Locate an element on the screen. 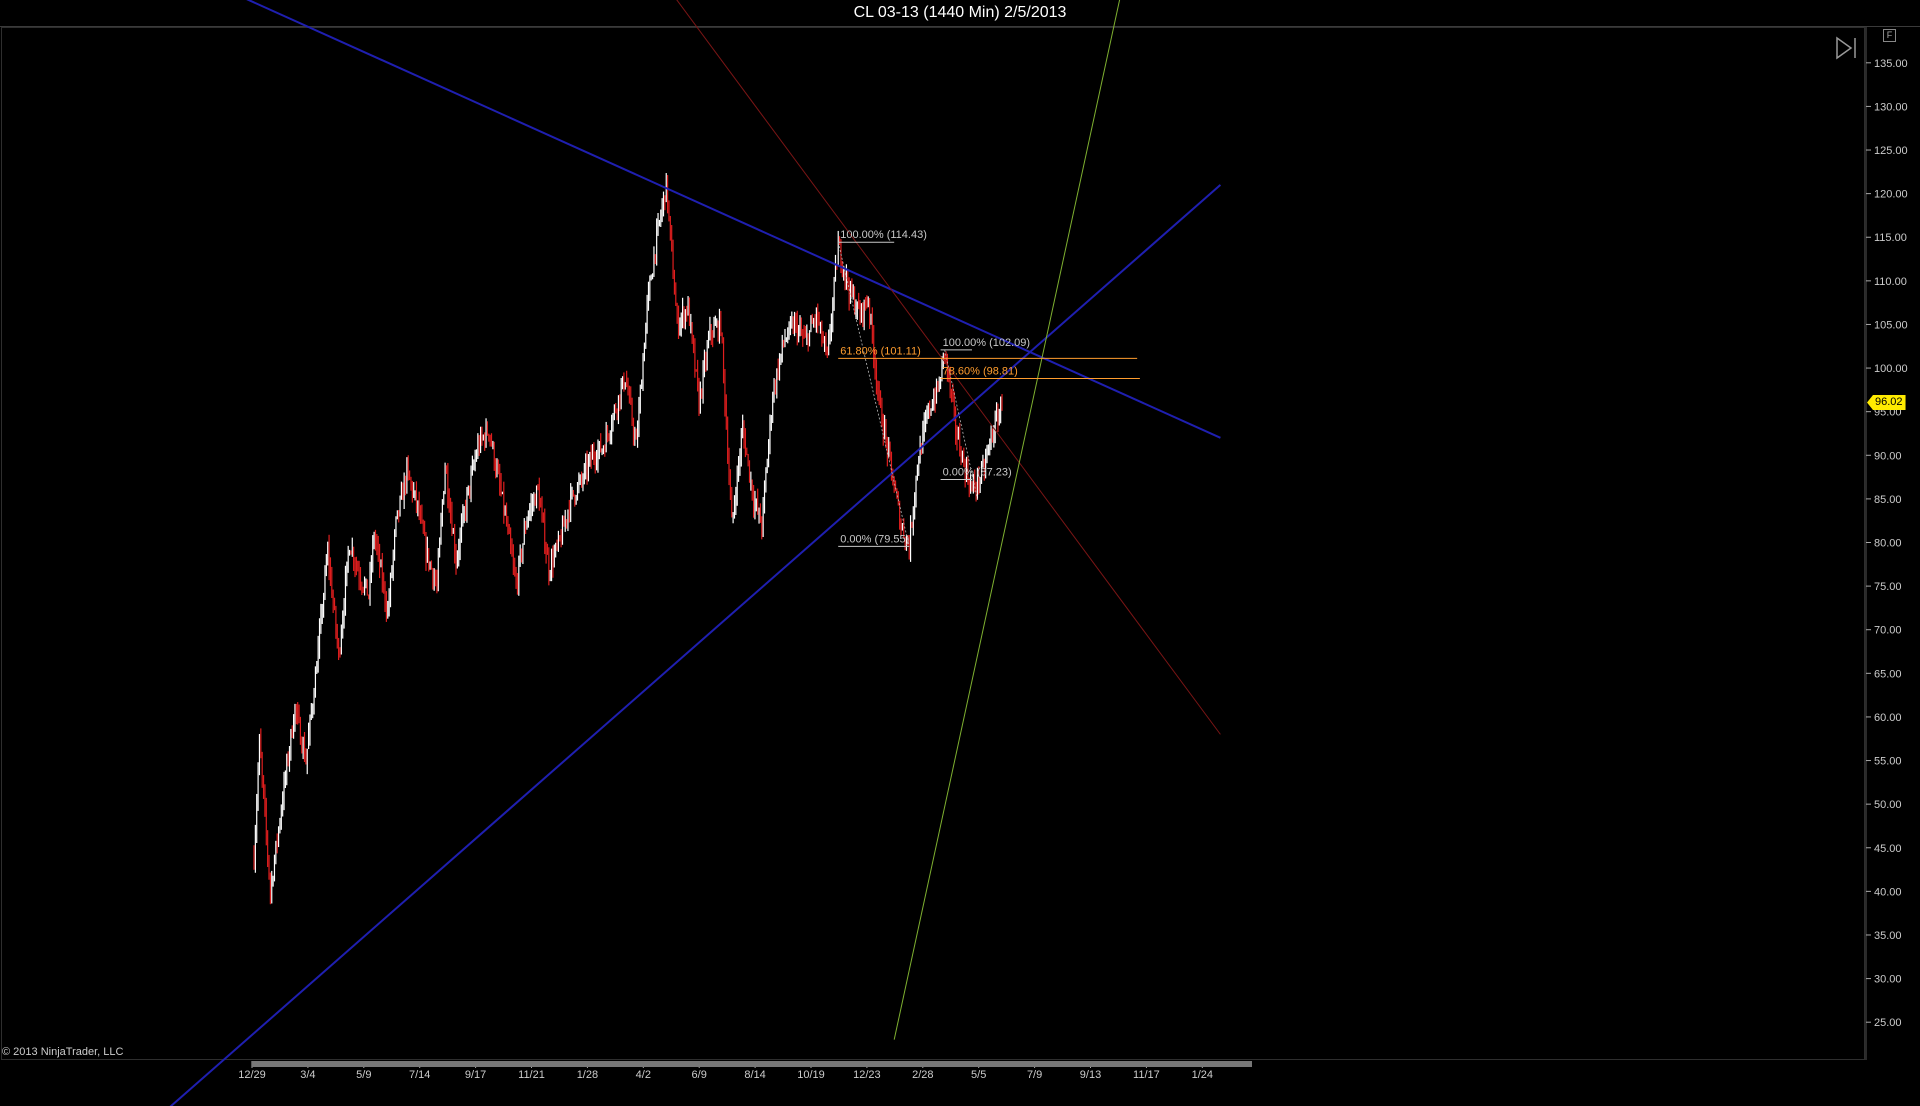  price-tick-label: 130.00 is located at coordinates (1891, 107).